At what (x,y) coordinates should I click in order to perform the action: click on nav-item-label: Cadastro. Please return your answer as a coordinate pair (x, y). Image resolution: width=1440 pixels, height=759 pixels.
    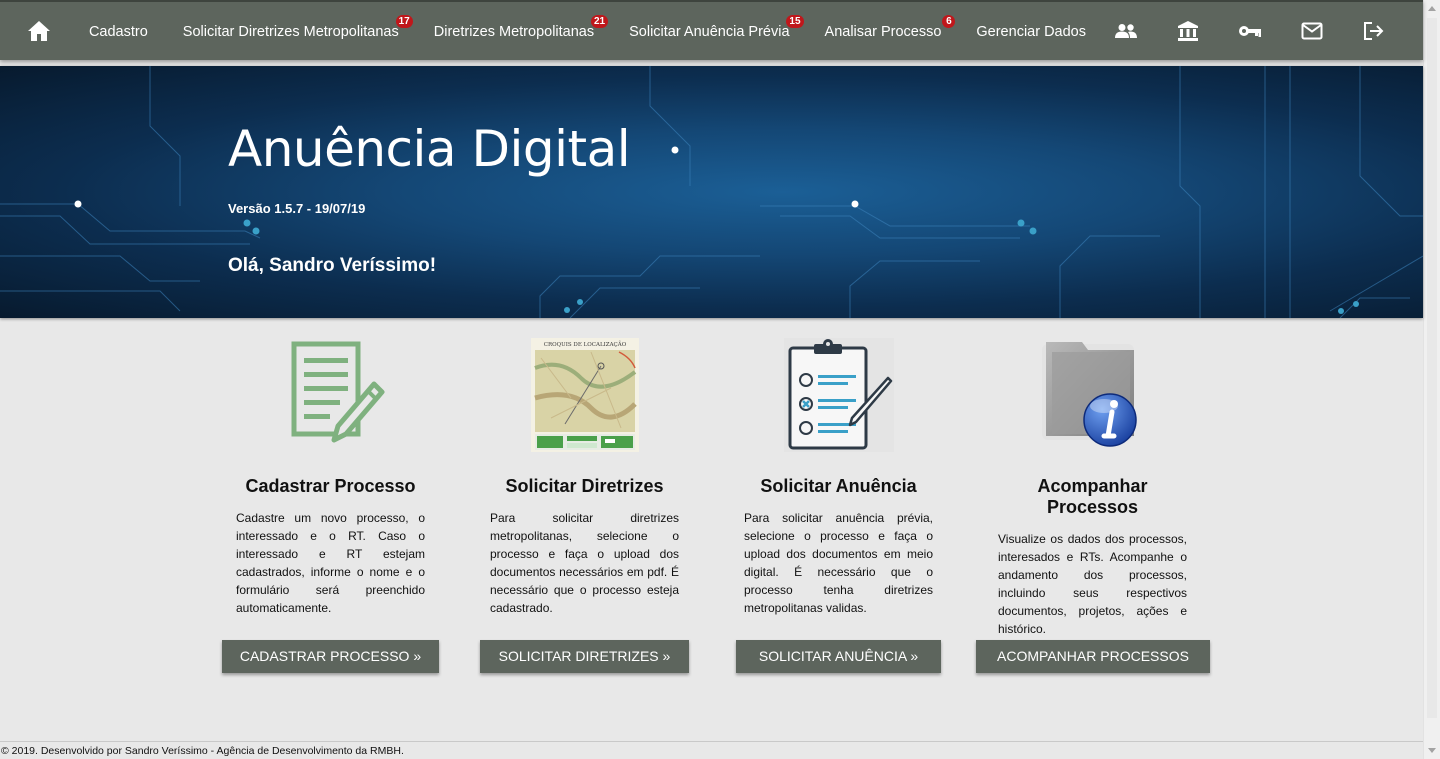
    Looking at the image, I should click on (118, 32).